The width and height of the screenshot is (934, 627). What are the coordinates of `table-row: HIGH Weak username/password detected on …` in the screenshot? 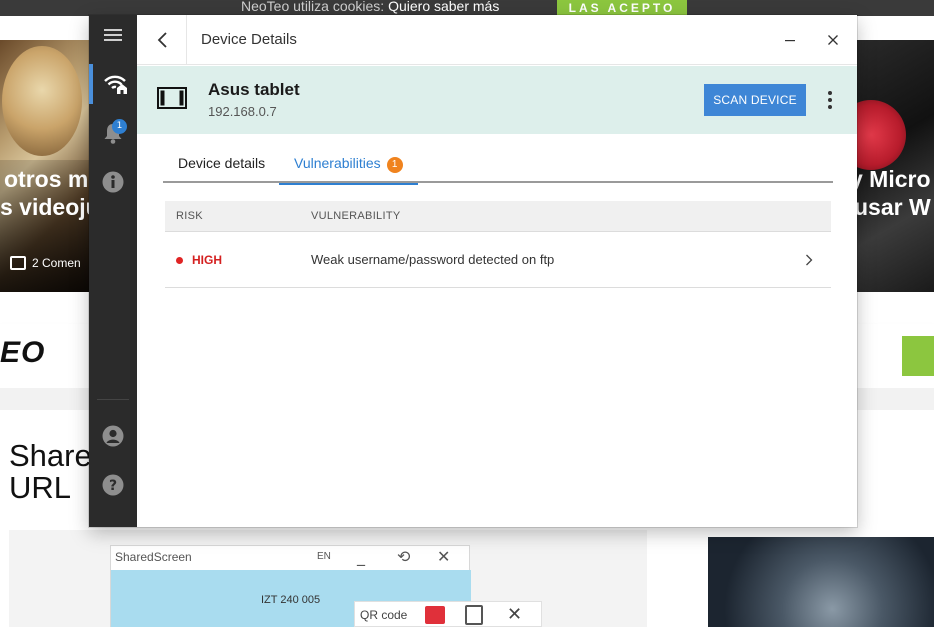 It's located at (498, 260).